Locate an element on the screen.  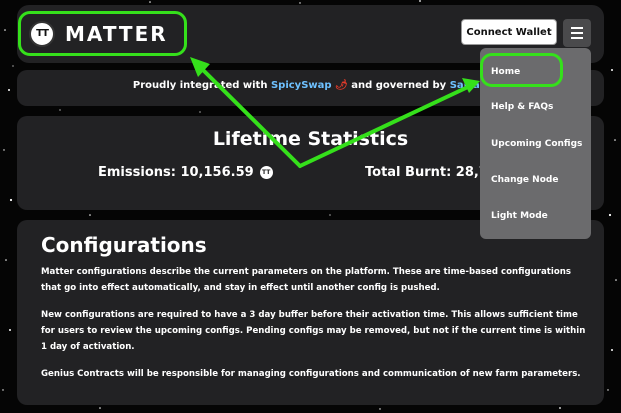
connect-wallet-button: Connect Wallet is located at coordinates (509, 32).